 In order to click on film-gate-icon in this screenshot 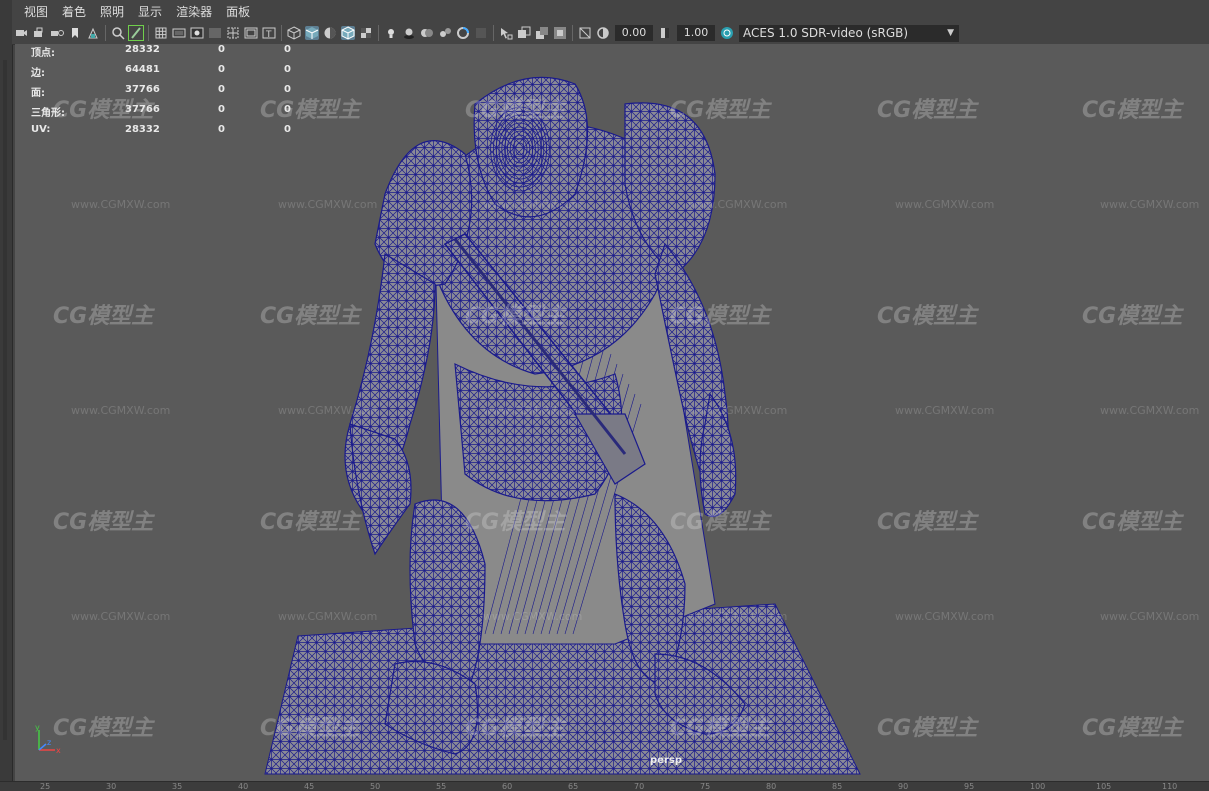, I will do `click(179, 33)`.